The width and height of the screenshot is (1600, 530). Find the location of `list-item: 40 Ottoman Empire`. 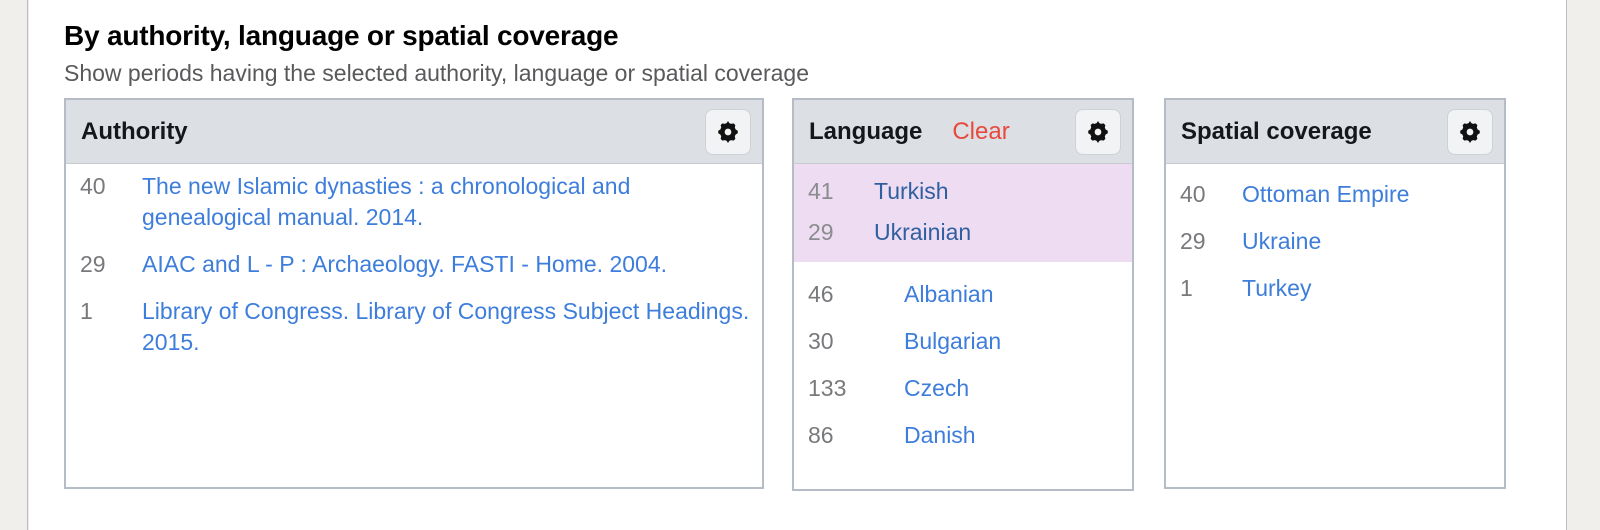

list-item: 40 Ottoman Empire is located at coordinates (1335, 194).